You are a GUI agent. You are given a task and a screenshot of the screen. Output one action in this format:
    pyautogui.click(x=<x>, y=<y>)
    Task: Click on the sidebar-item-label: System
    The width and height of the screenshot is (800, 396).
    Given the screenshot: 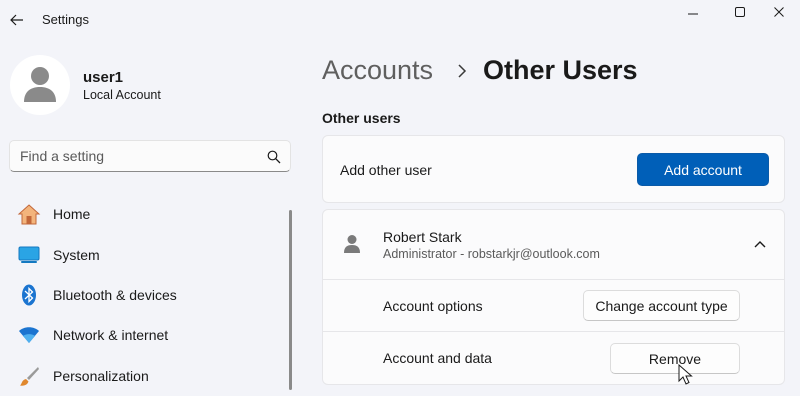 What is the action you would take?
    pyautogui.click(x=76, y=255)
    